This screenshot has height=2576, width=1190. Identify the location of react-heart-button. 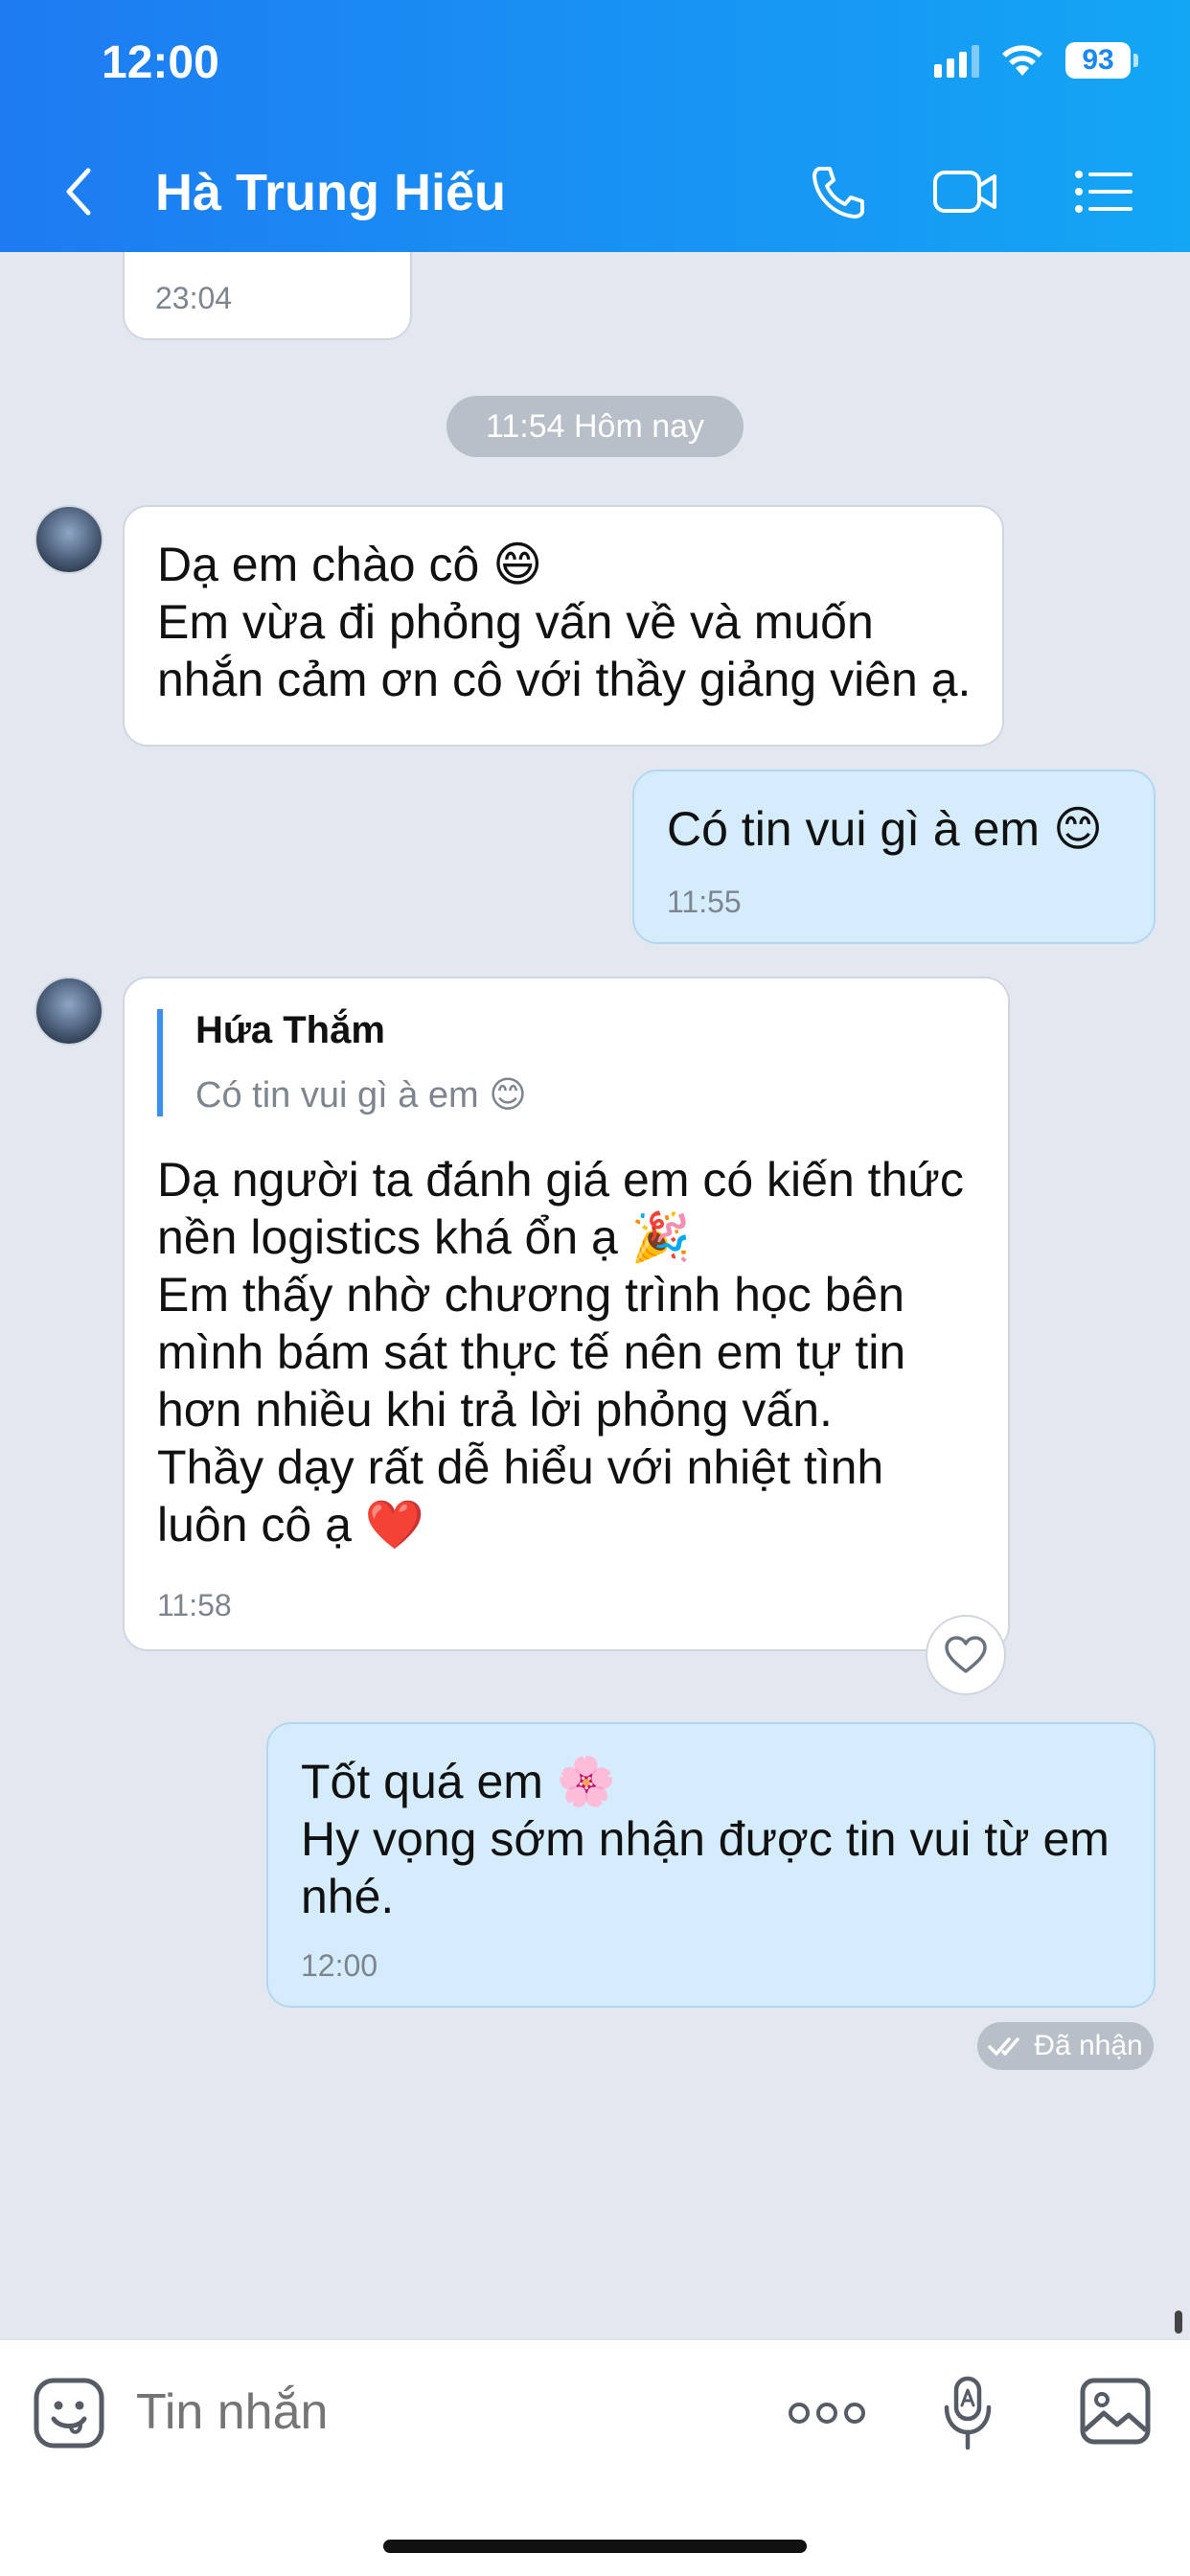
(966, 1655).